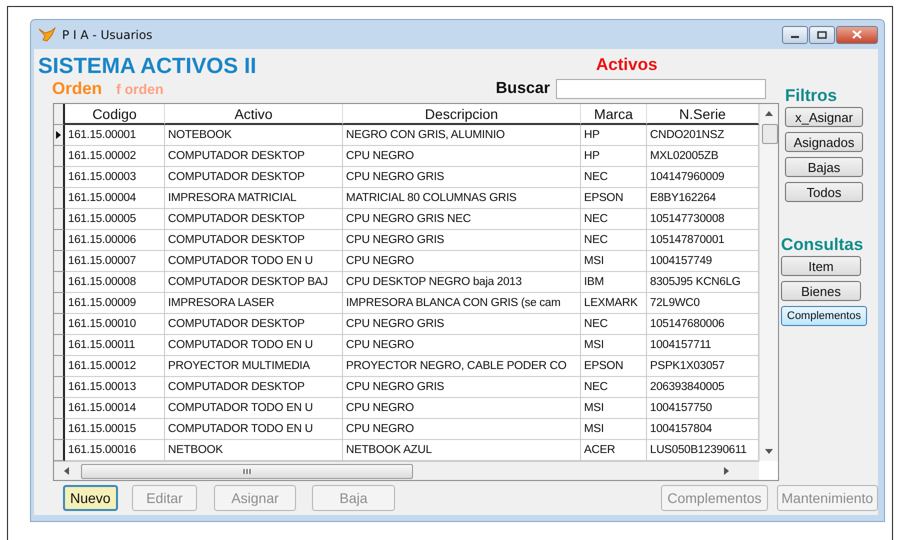 Image resolution: width=901 pixels, height=540 pixels. I want to click on table-cell: 161.15.00006, so click(115, 240).